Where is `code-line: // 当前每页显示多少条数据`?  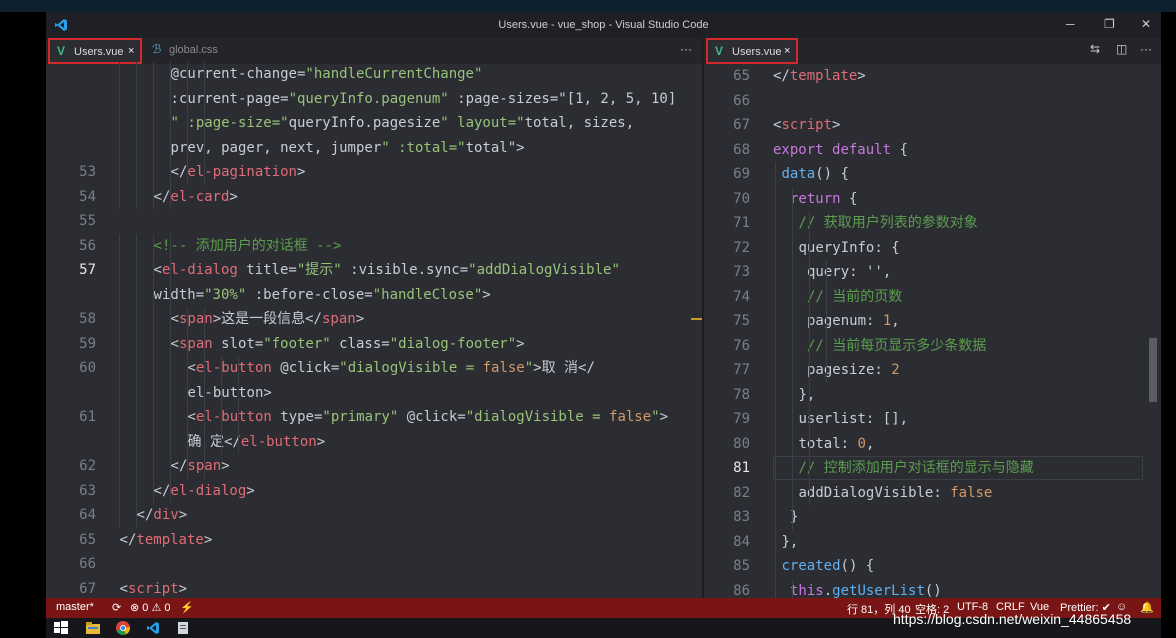 code-line: // 当前每页显示多少条数据 is located at coordinates (897, 345).